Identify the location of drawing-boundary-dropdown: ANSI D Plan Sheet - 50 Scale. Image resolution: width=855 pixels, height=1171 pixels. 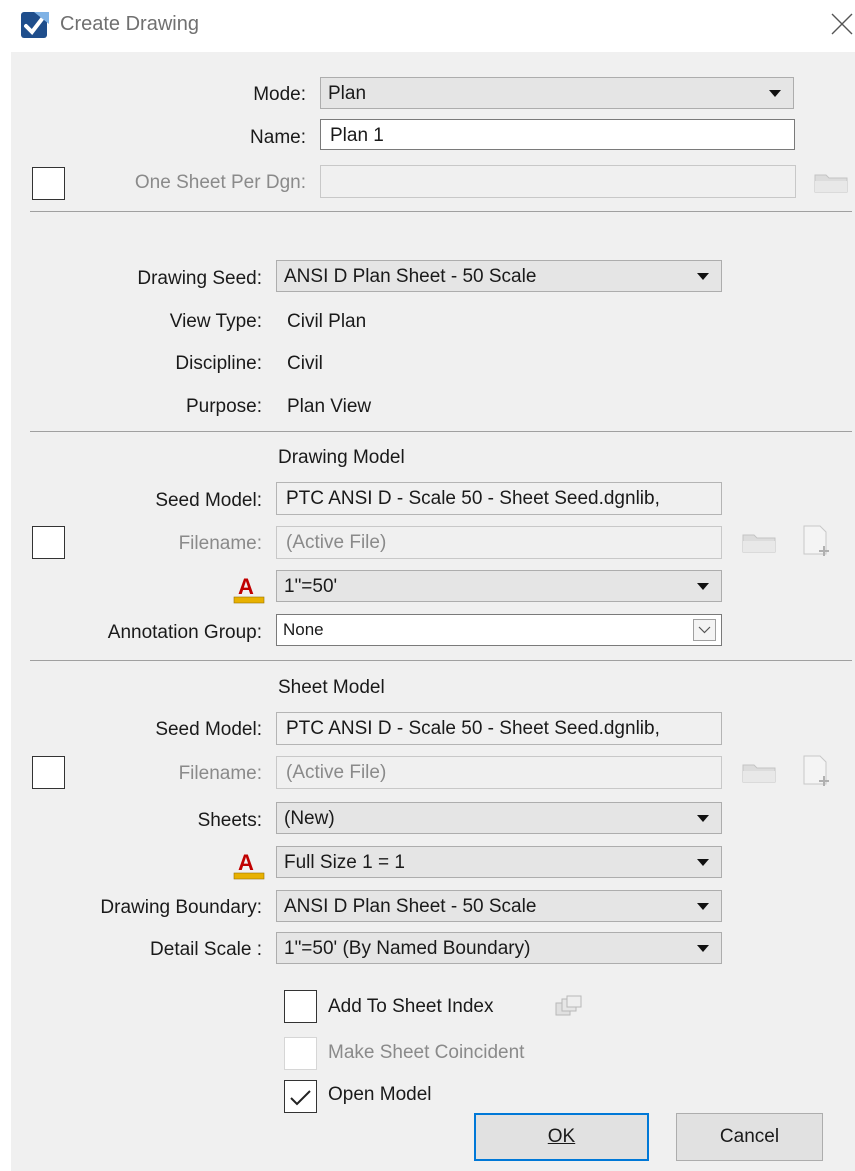
(499, 906).